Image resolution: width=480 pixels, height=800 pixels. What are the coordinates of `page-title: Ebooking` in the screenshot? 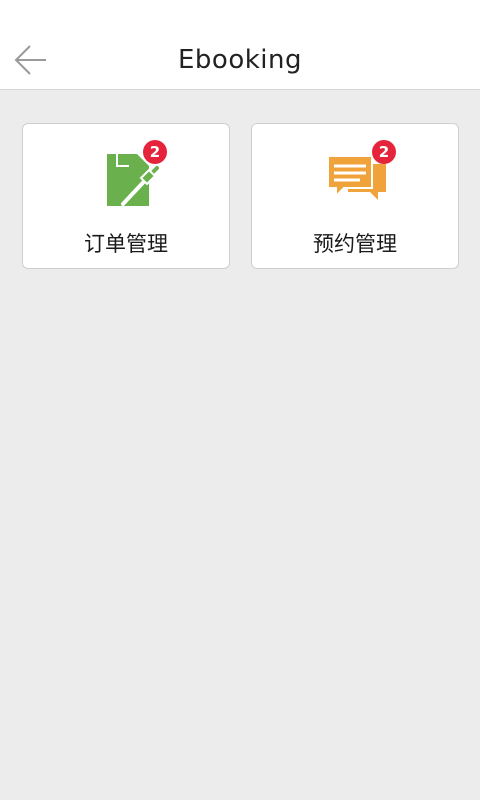 It's located at (239, 60).